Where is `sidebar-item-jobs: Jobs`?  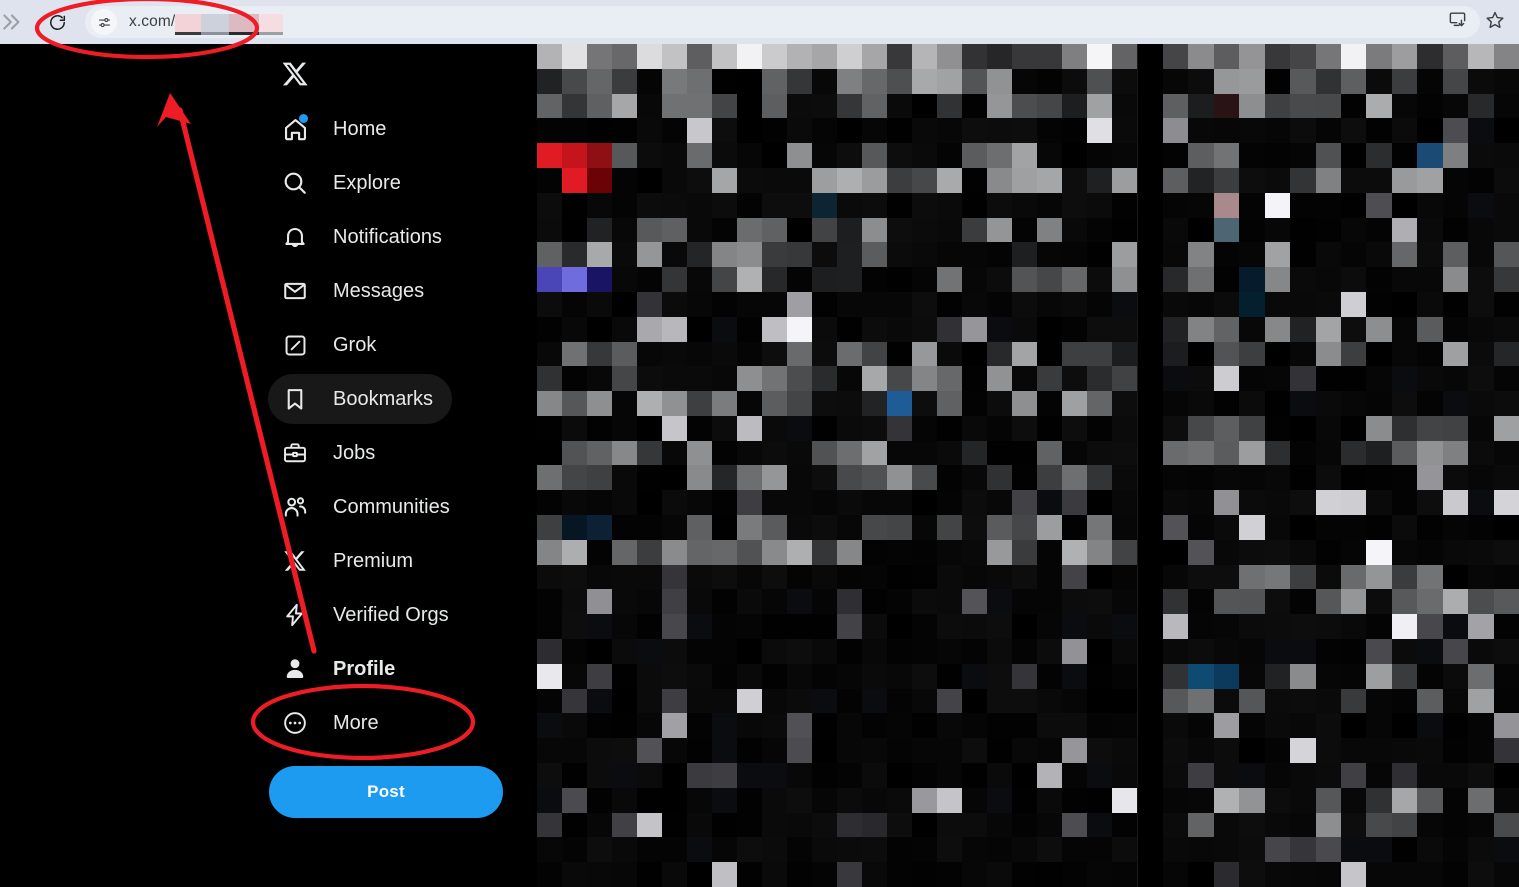
sidebar-item-jobs: Jobs is located at coordinates (331, 453).